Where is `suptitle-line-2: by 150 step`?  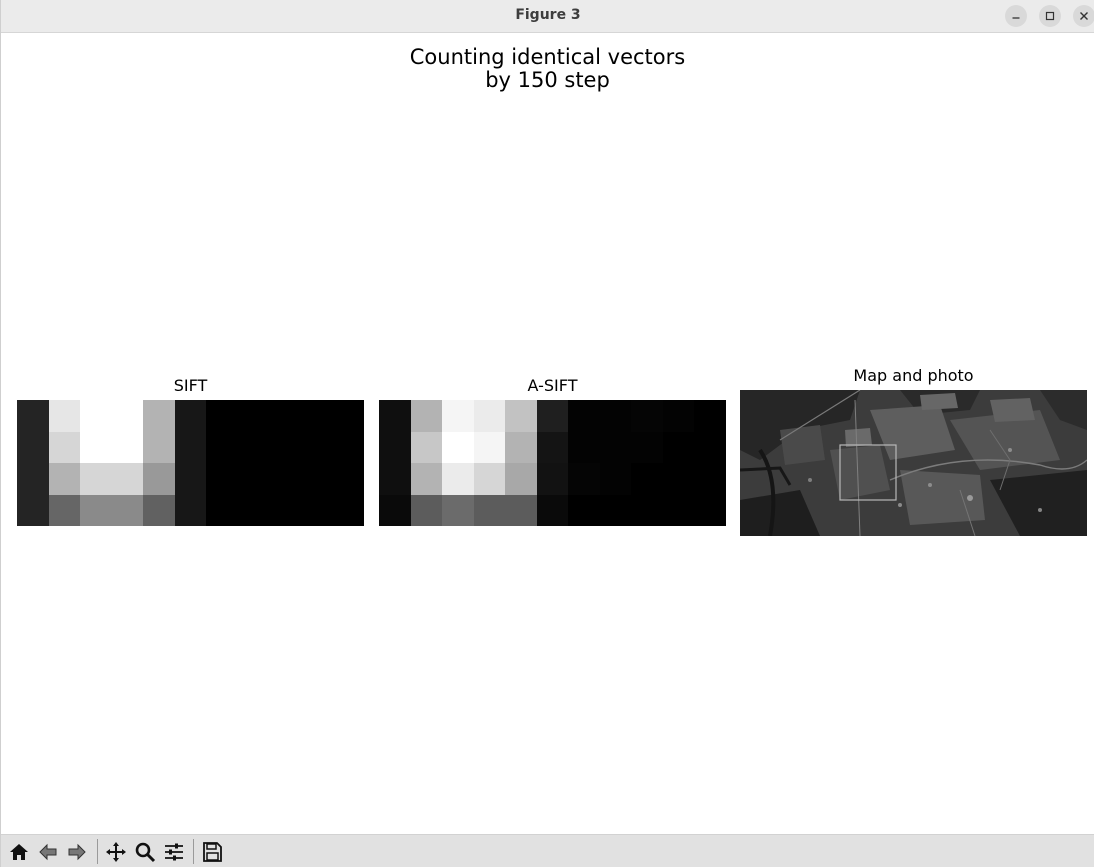
suptitle-line-2: by 150 step is located at coordinates (547, 80).